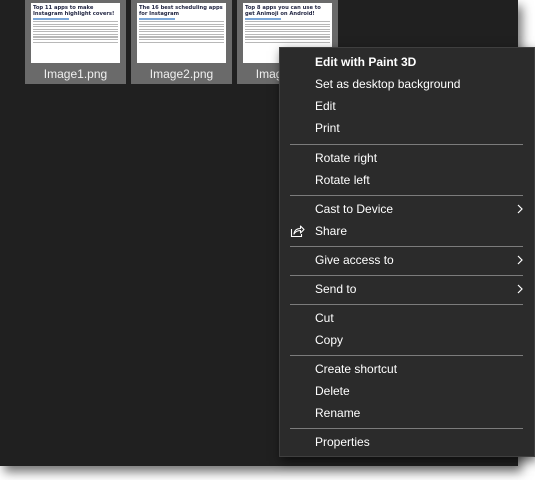  I want to click on menu-item-label: Edit, so click(325, 106).